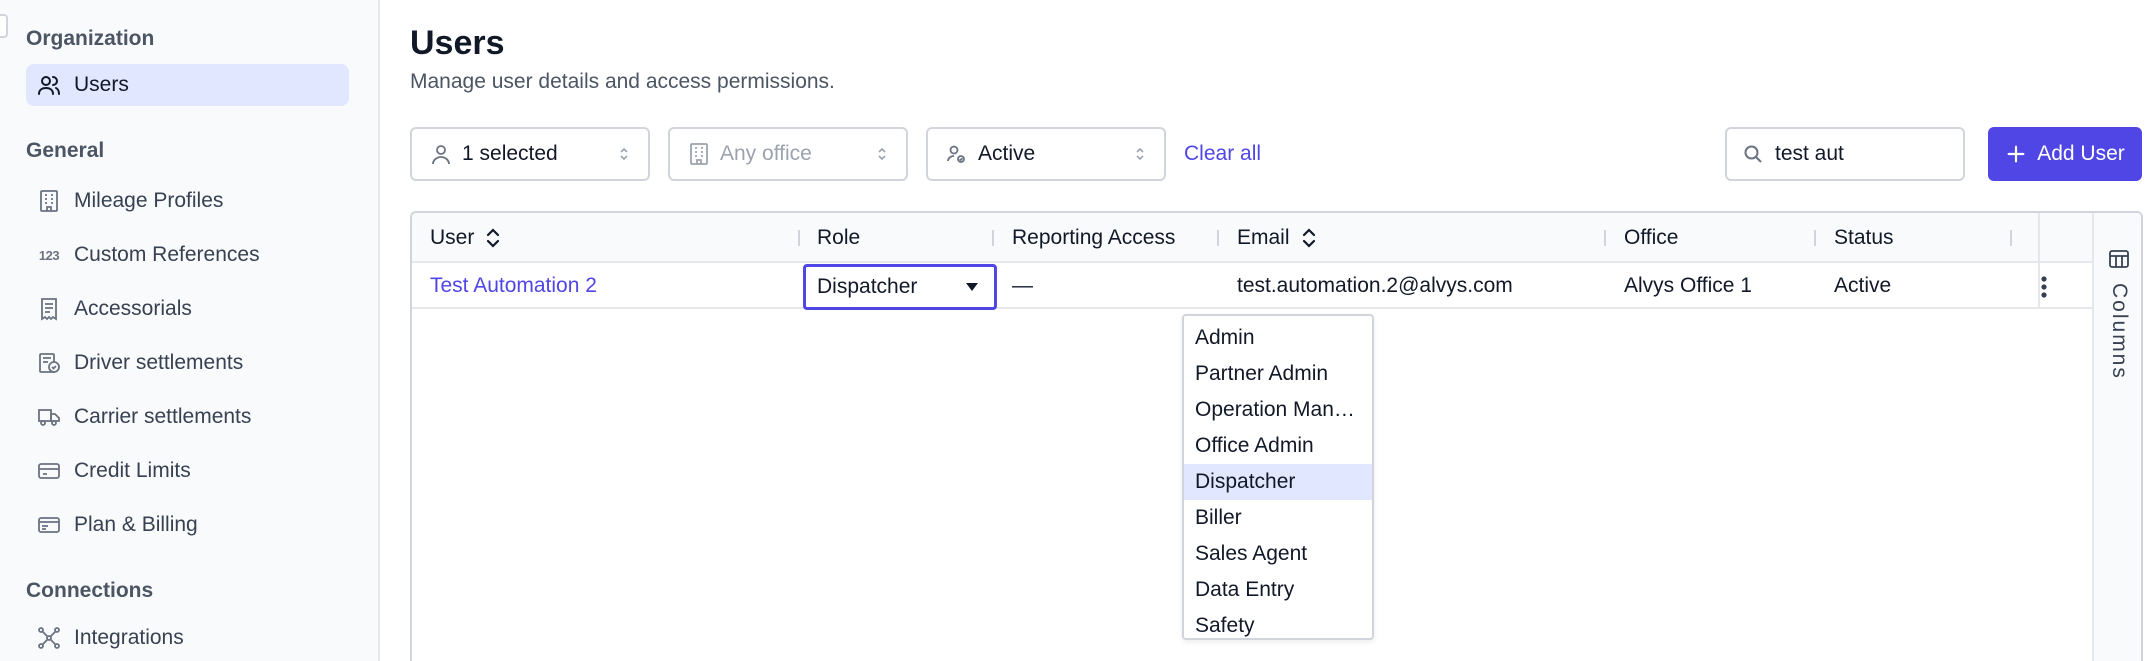 The width and height of the screenshot is (2155, 661). What do you see at coordinates (766, 153) in the screenshot?
I see `office-filter-placeholder: Any office` at bounding box center [766, 153].